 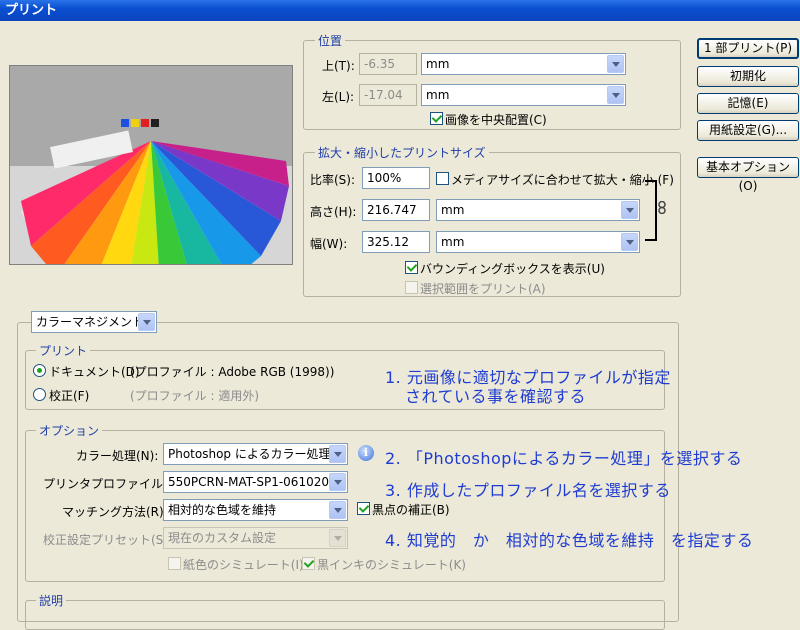 I want to click on rendering-intent-value: 相対的な色域を維持, so click(x=222, y=510).